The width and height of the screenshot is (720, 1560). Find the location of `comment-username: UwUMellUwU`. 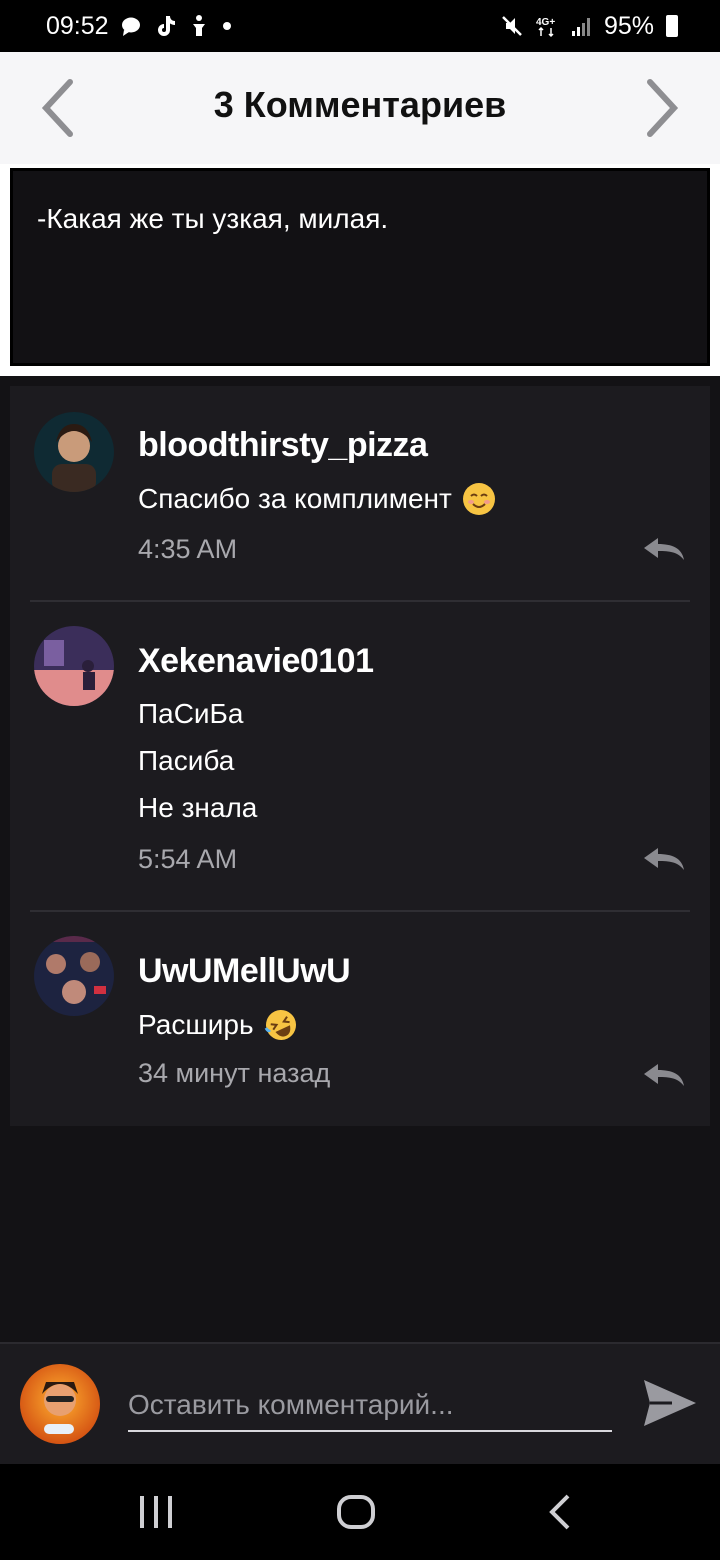

comment-username: UwUMellUwU is located at coordinates (244, 971).